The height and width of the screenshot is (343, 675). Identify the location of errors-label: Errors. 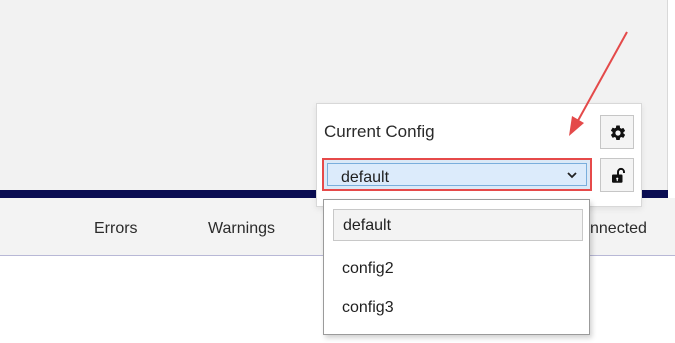
(116, 229).